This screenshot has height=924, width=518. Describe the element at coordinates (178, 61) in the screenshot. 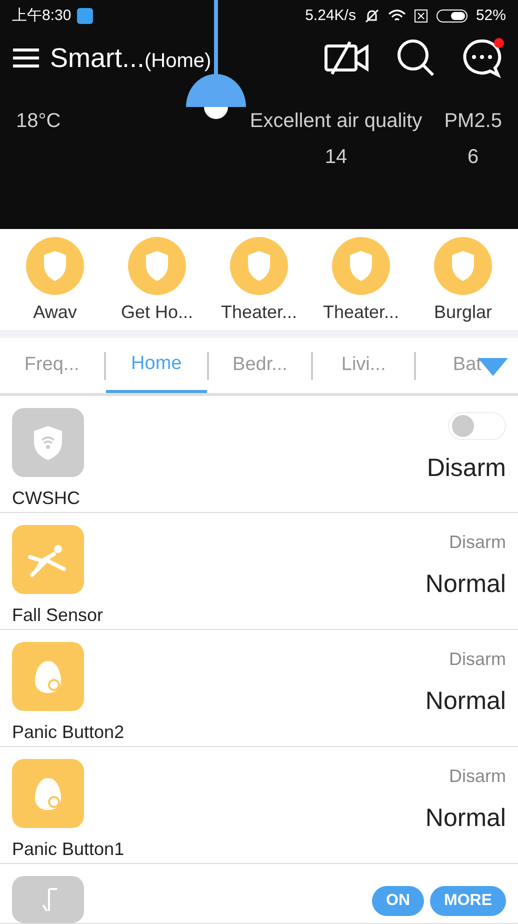

I see `home-name: (Home)` at that location.